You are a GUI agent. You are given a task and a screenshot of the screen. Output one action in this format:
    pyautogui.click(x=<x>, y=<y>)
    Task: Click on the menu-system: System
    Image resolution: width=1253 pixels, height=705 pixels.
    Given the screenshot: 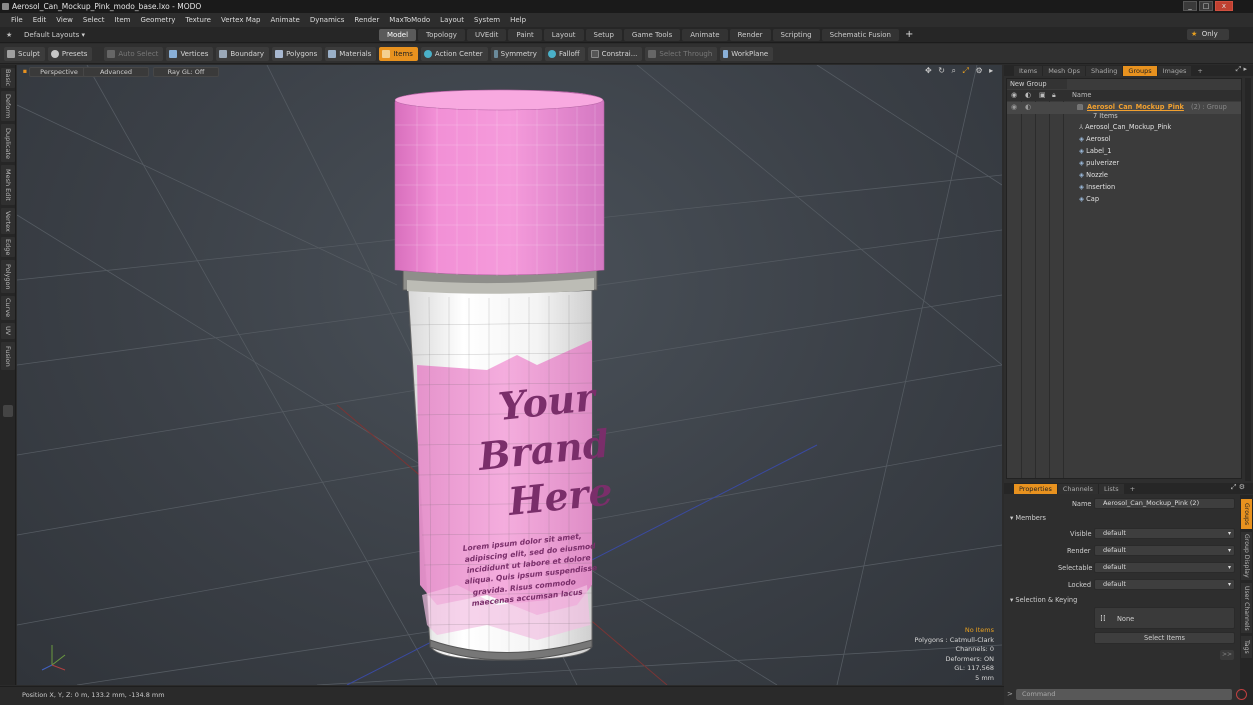 What is the action you would take?
    pyautogui.click(x=487, y=20)
    